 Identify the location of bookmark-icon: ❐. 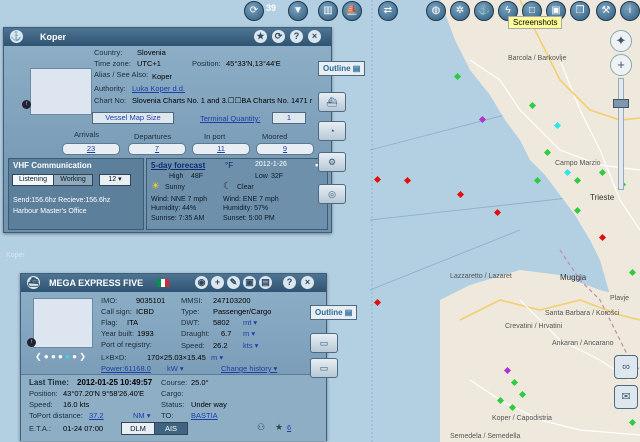
(580, 11).